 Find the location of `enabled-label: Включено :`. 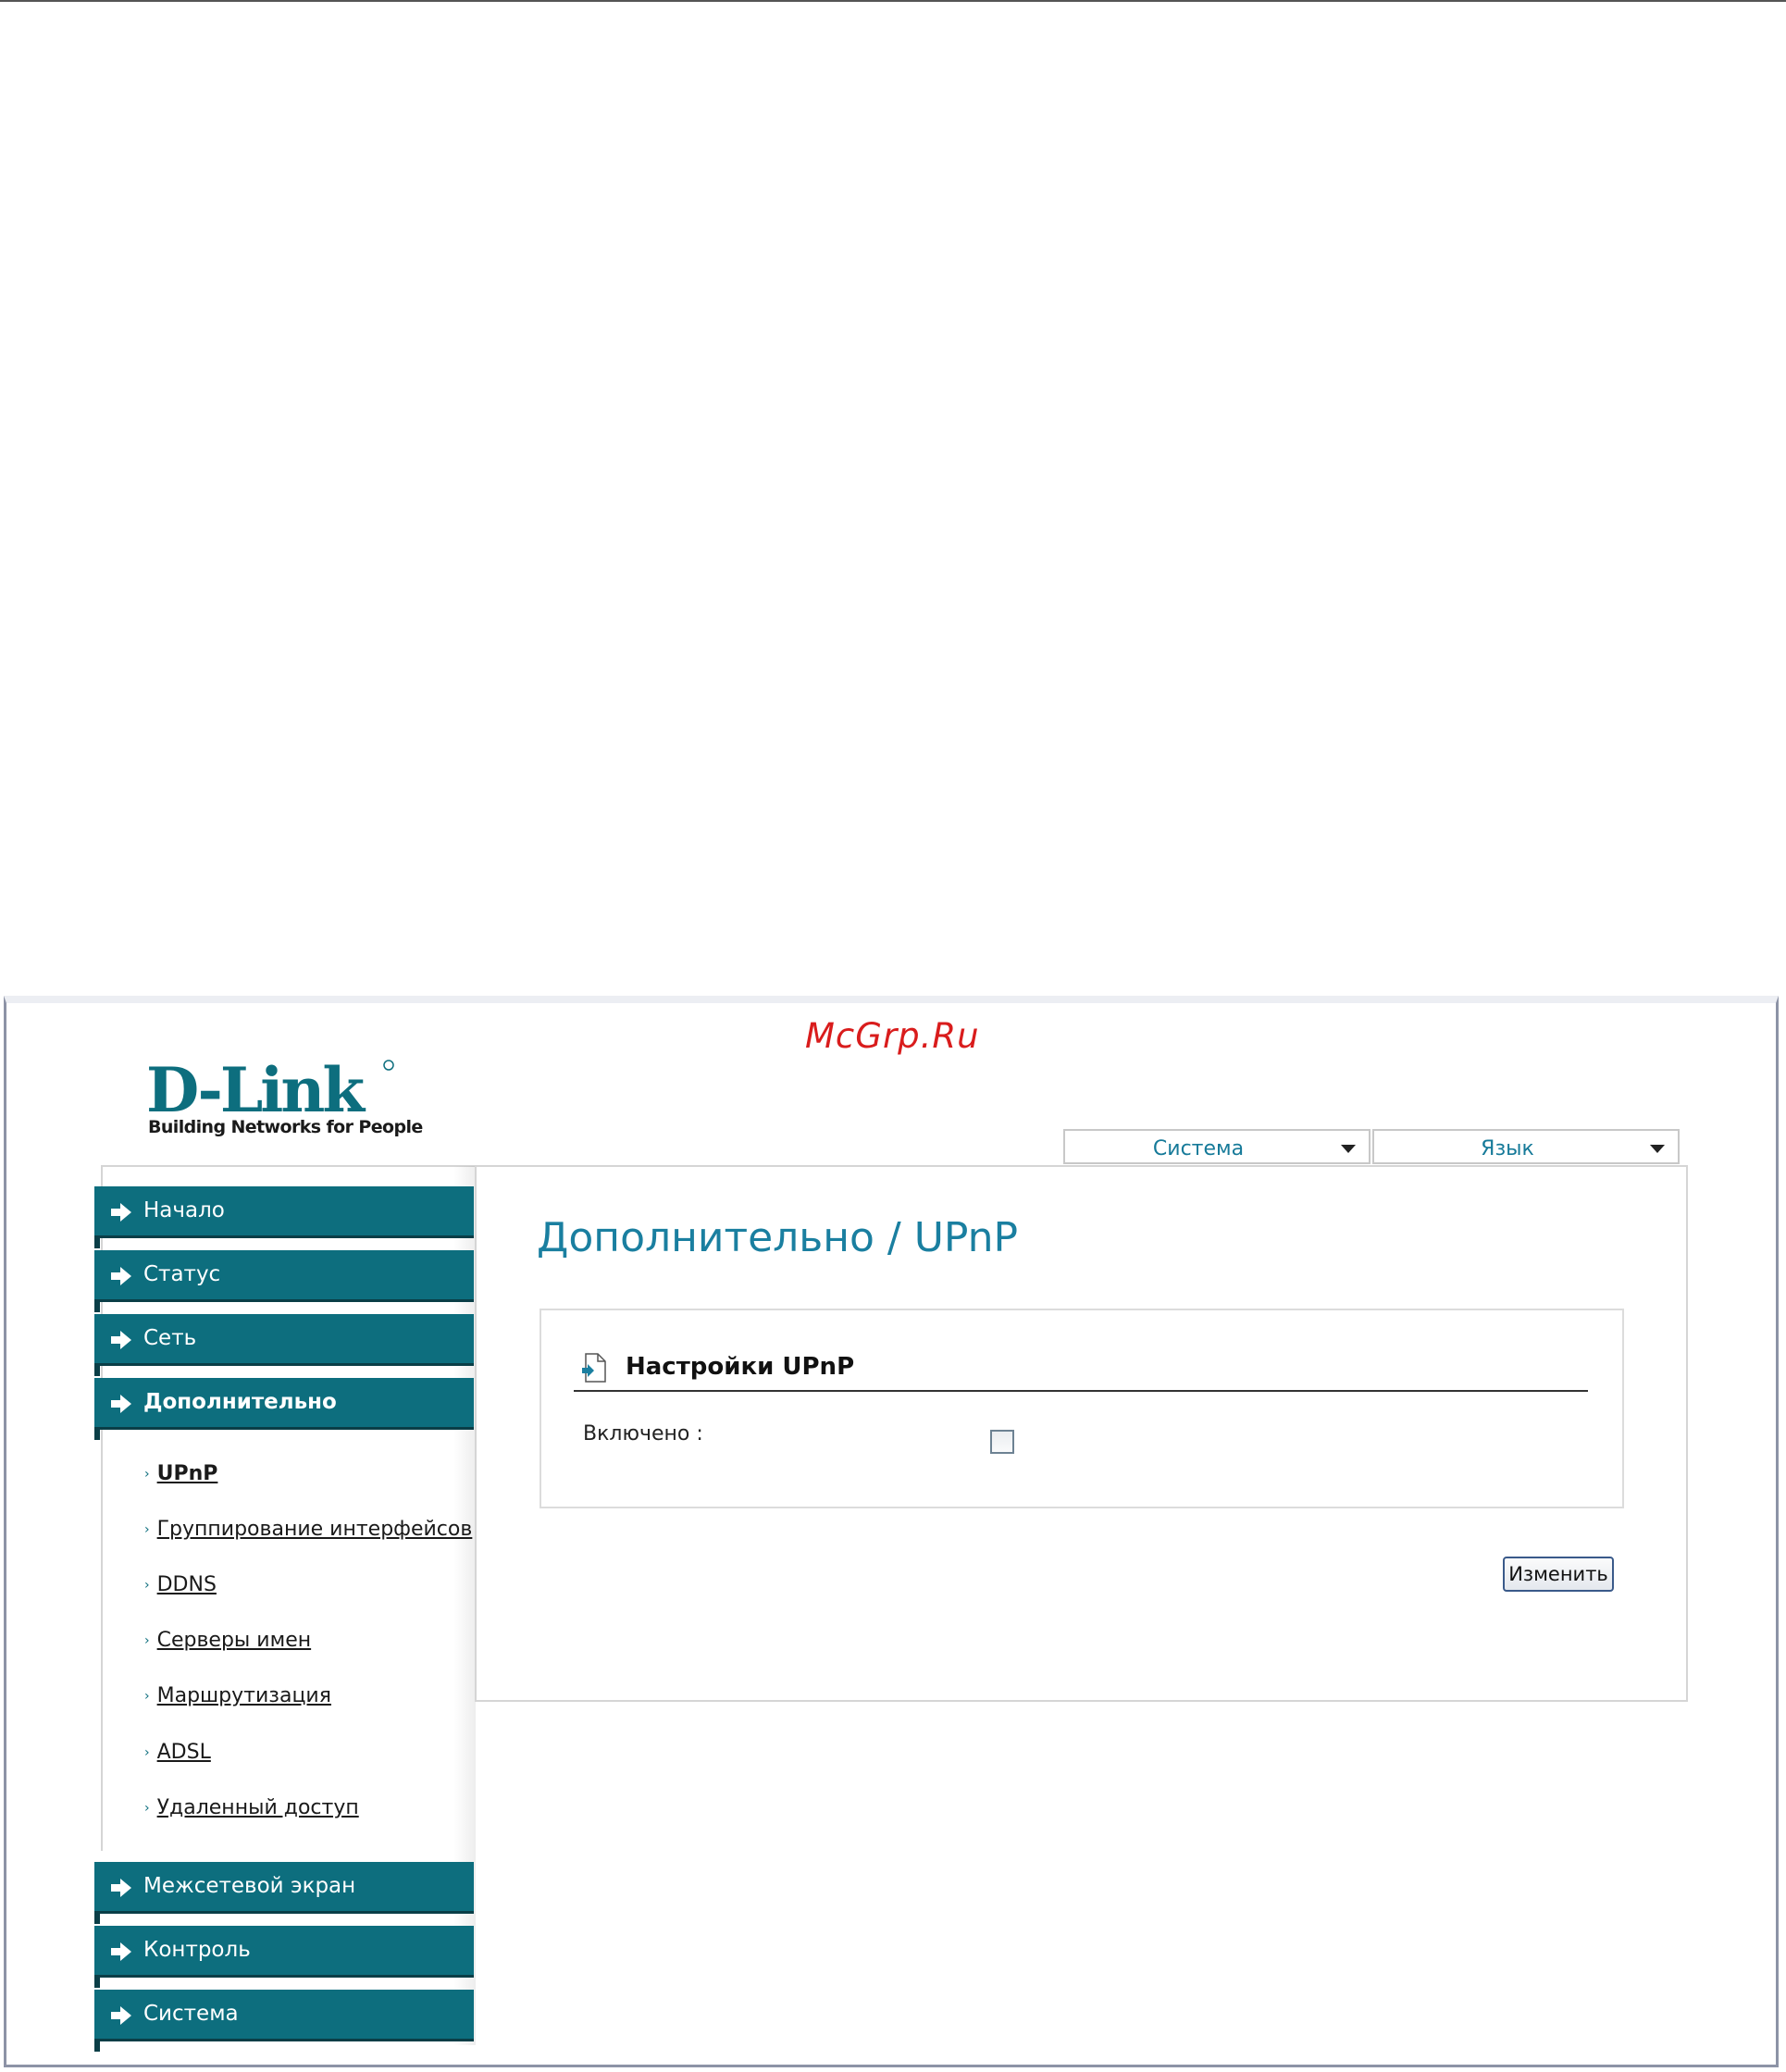

enabled-label: Включено : is located at coordinates (643, 1433).